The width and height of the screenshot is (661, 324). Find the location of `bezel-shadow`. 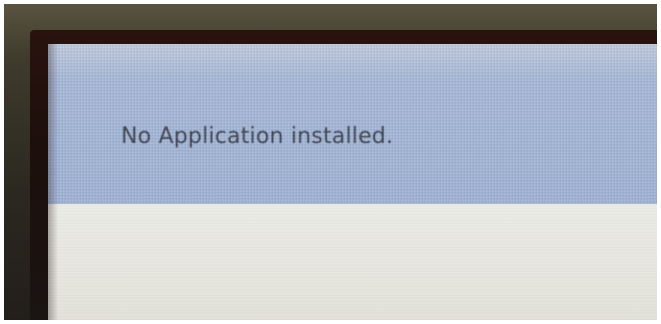

bezel-shadow is located at coordinates (53, 182).